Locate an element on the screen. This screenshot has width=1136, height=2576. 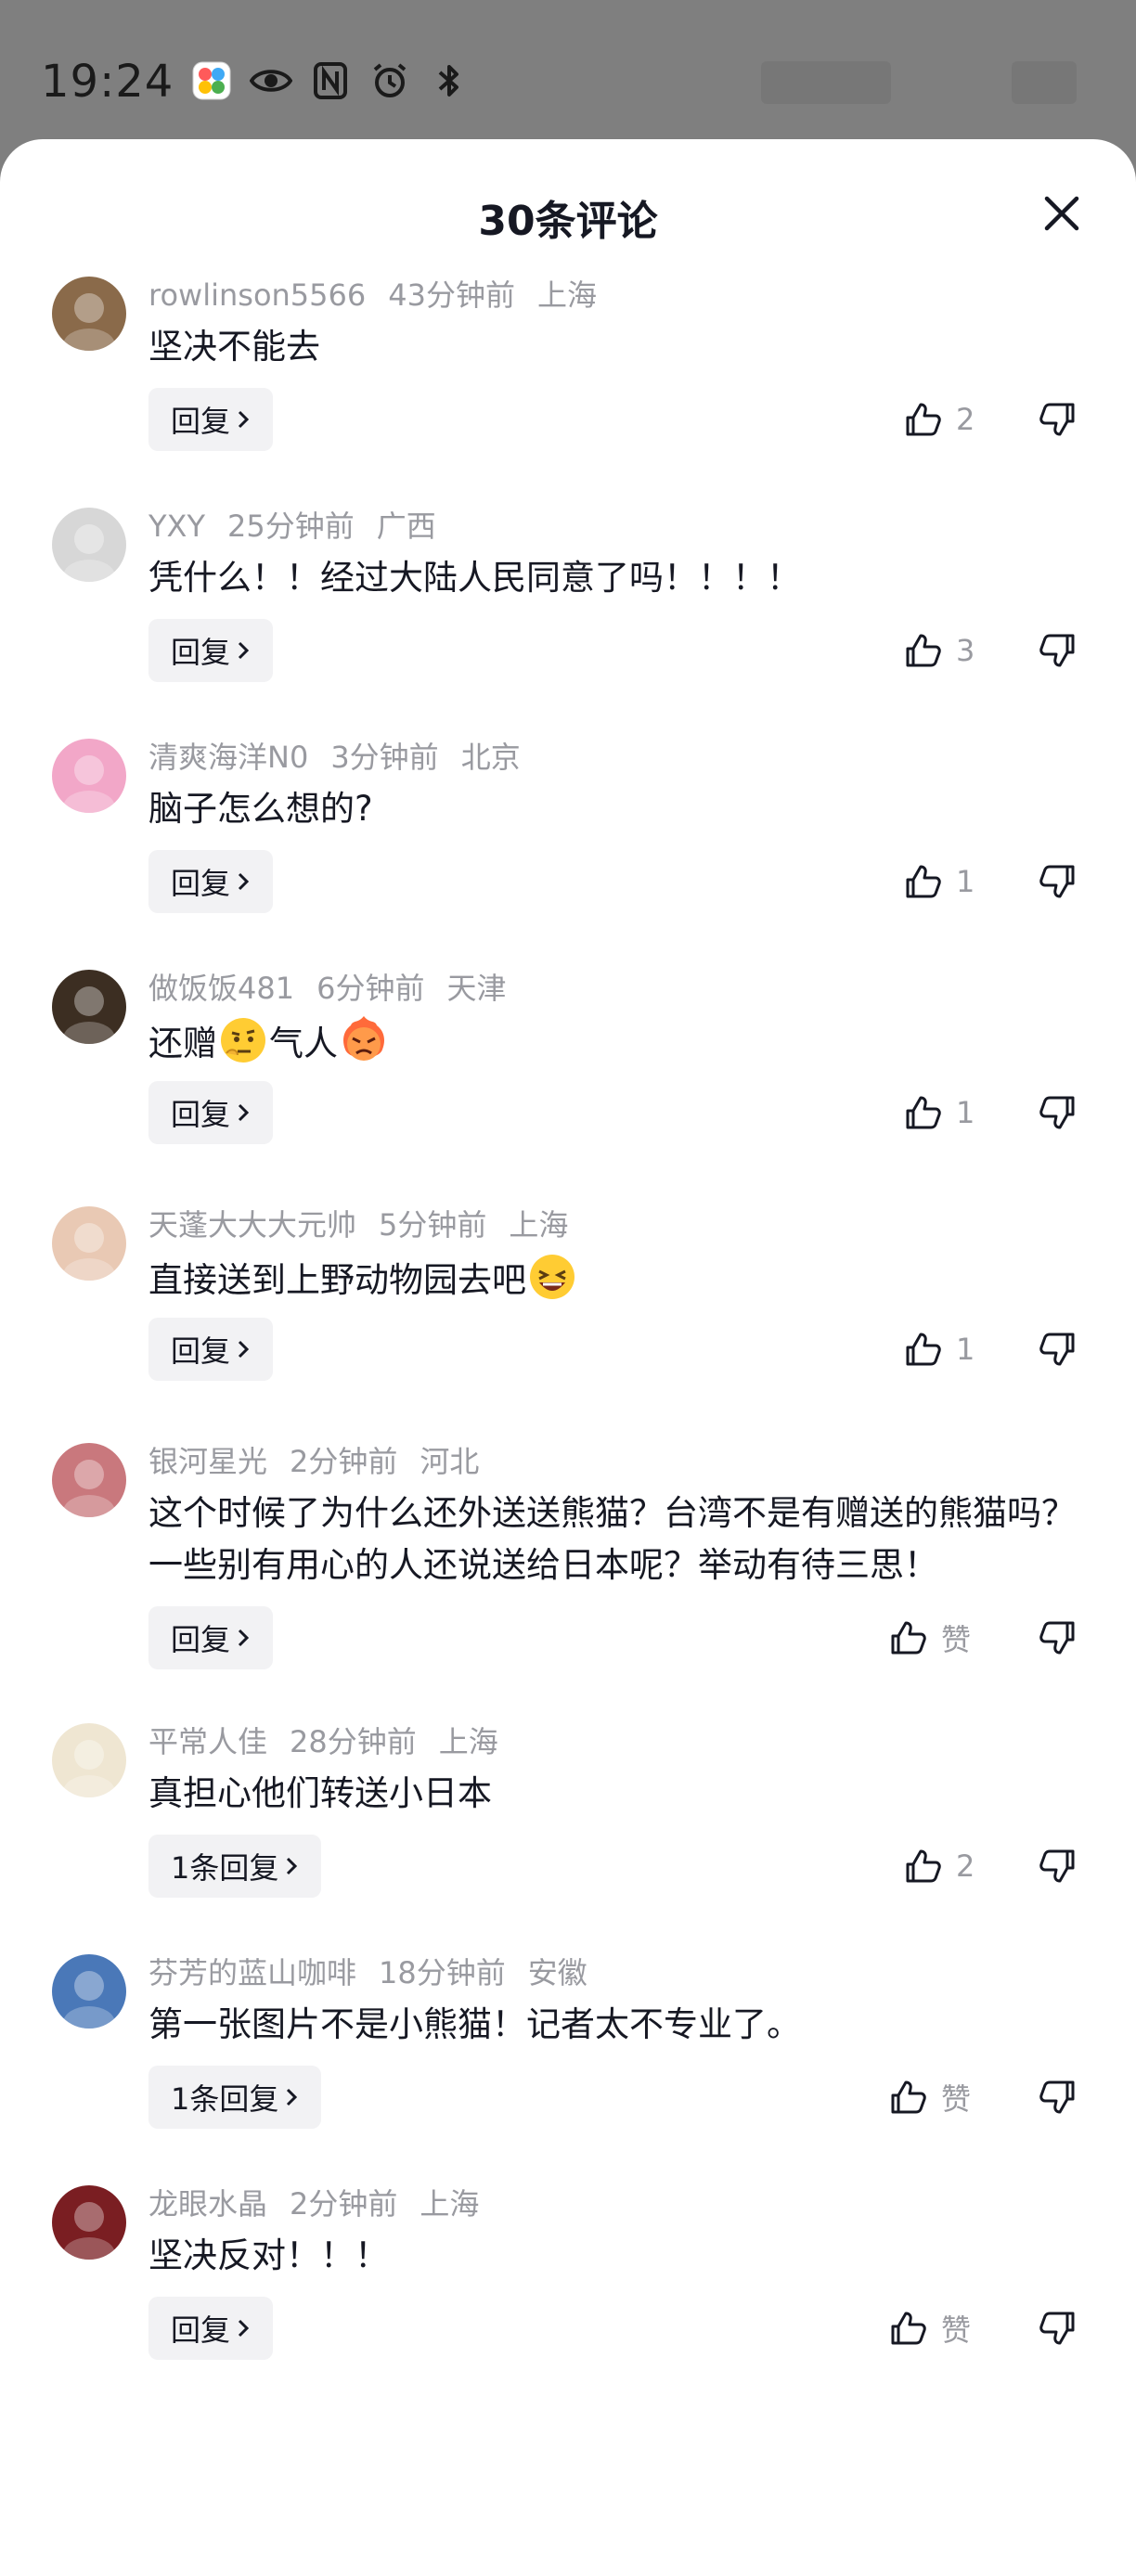
comment-username: 芬芳的蓝山咖啡 is located at coordinates (252, 1972).